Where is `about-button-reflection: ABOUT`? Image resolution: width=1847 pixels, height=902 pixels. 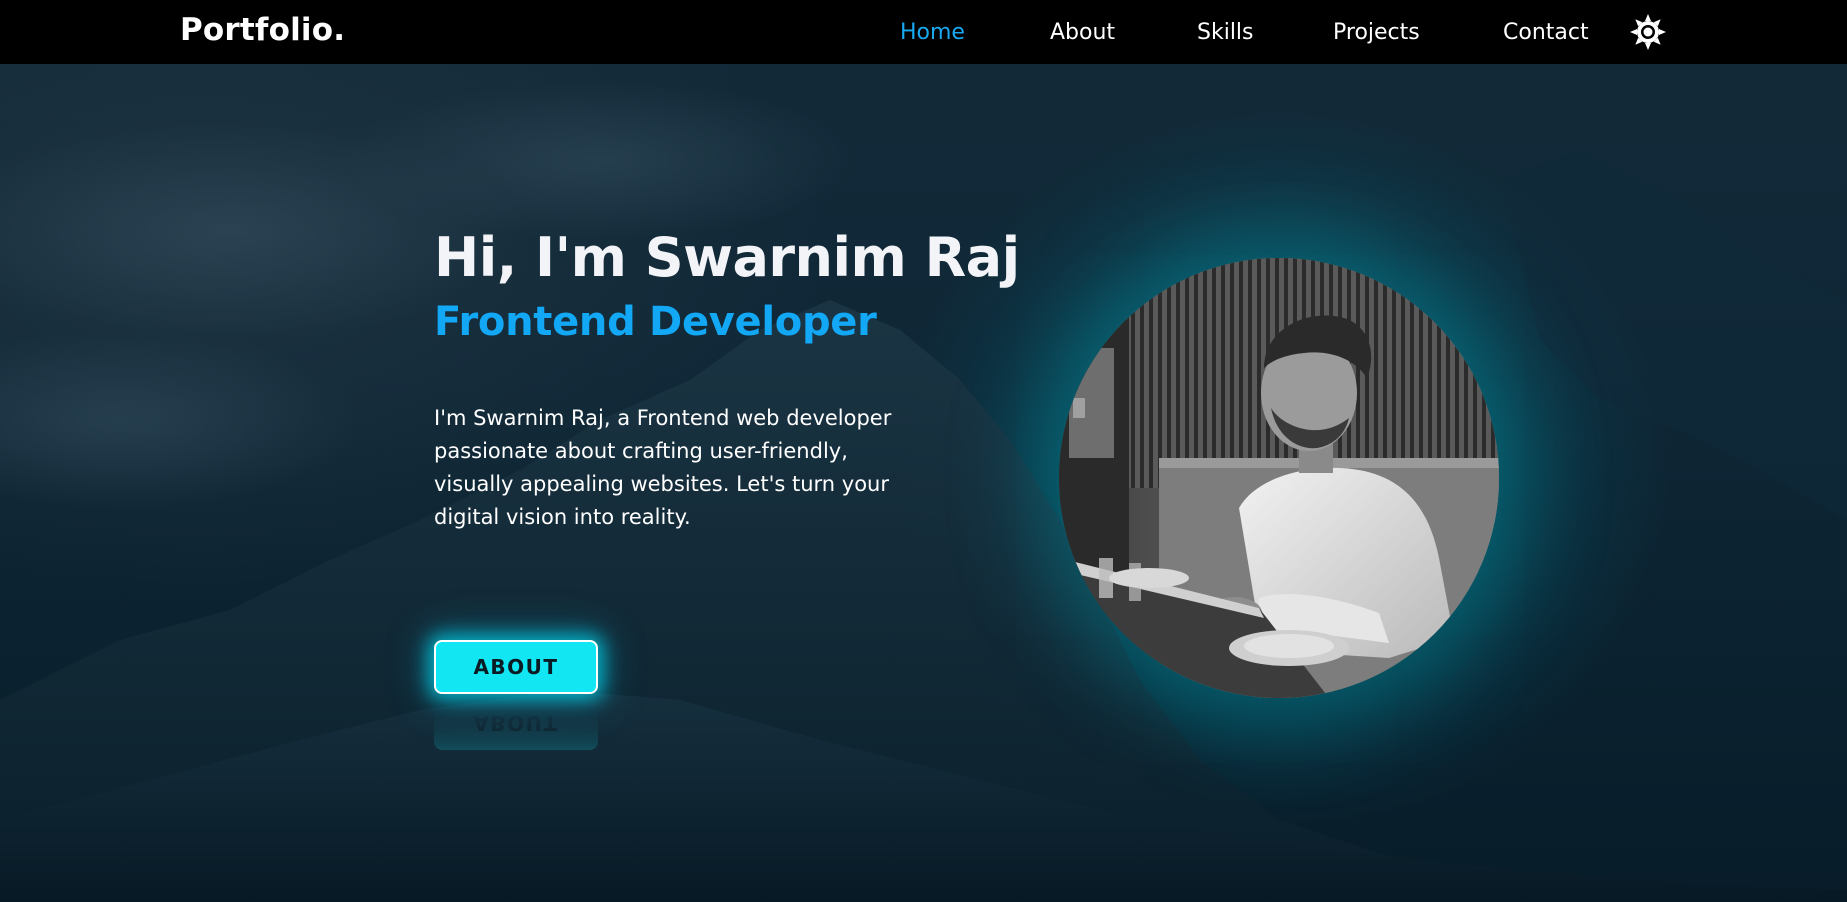 about-button-reflection: ABOUT is located at coordinates (516, 723).